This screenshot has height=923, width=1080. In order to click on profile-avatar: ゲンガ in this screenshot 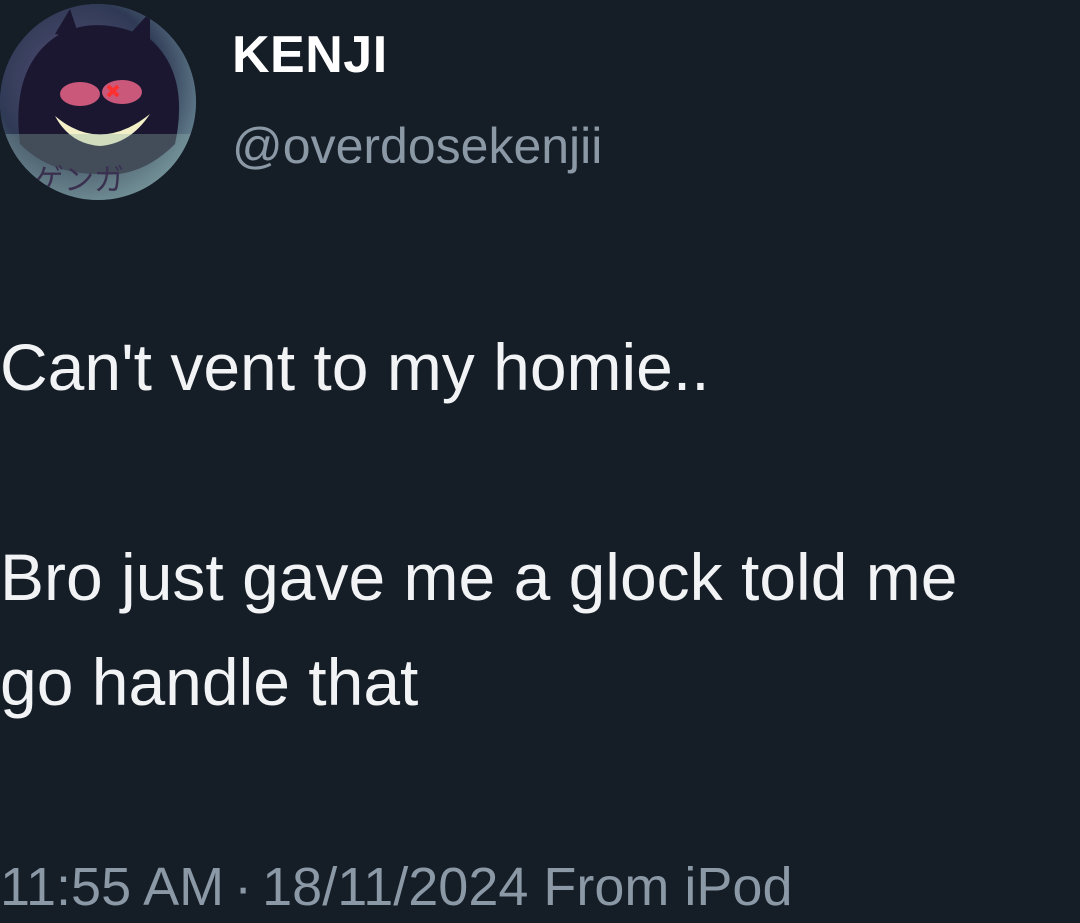, I will do `click(98, 102)`.